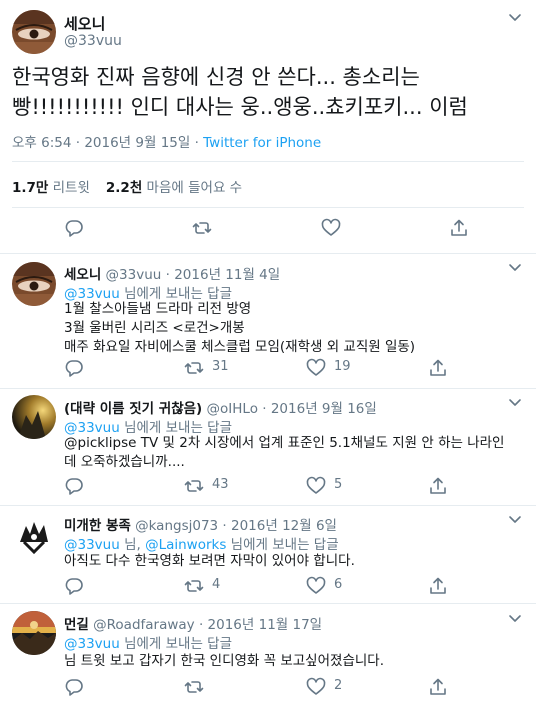 The height and width of the screenshot is (710, 536). I want to click on retweet-count: 31, so click(220, 366).